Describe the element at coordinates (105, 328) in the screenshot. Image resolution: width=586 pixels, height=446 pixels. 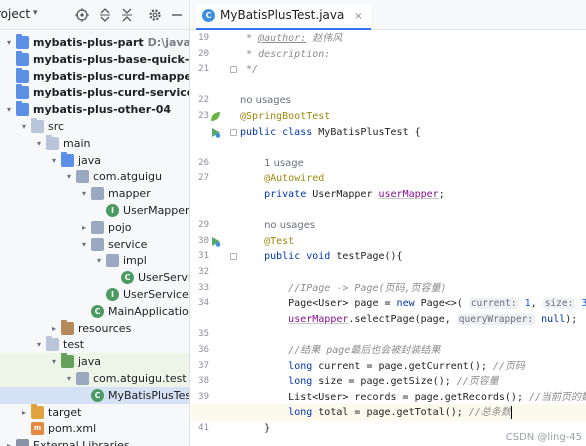
I see `tree-item-label: resources` at that location.